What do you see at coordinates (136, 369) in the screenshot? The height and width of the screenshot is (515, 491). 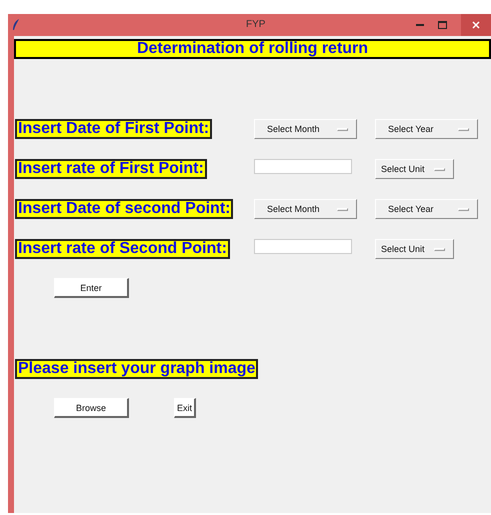 I see `graph-label: Please insert your graph image` at bounding box center [136, 369].